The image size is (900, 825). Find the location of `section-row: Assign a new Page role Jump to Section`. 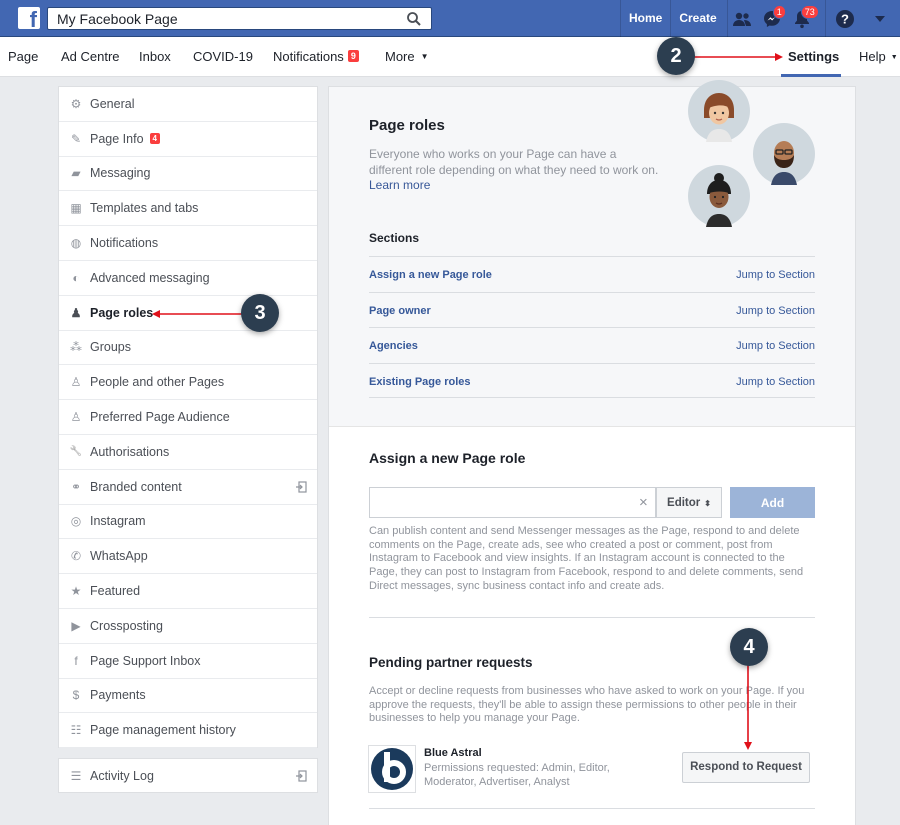

section-row: Assign a new Page role Jump to Section is located at coordinates (592, 274).